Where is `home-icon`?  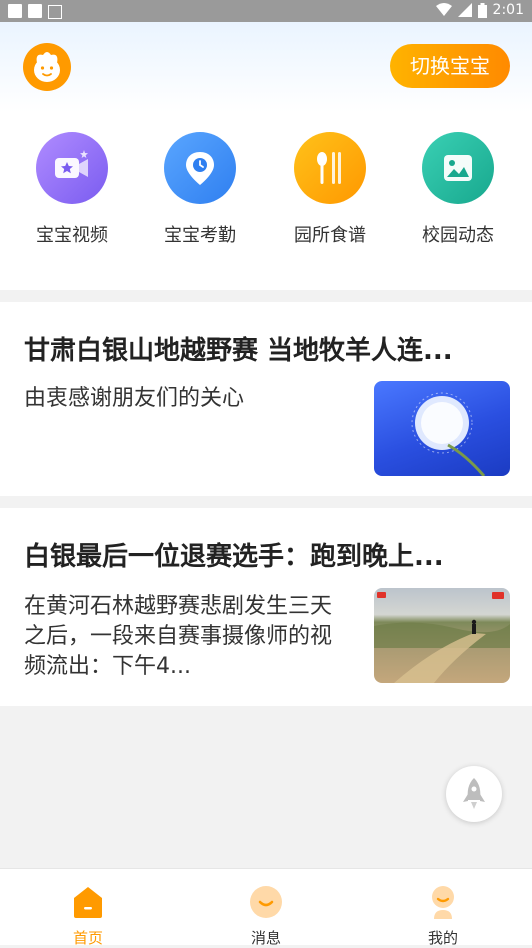
home-icon is located at coordinates (88, 902).